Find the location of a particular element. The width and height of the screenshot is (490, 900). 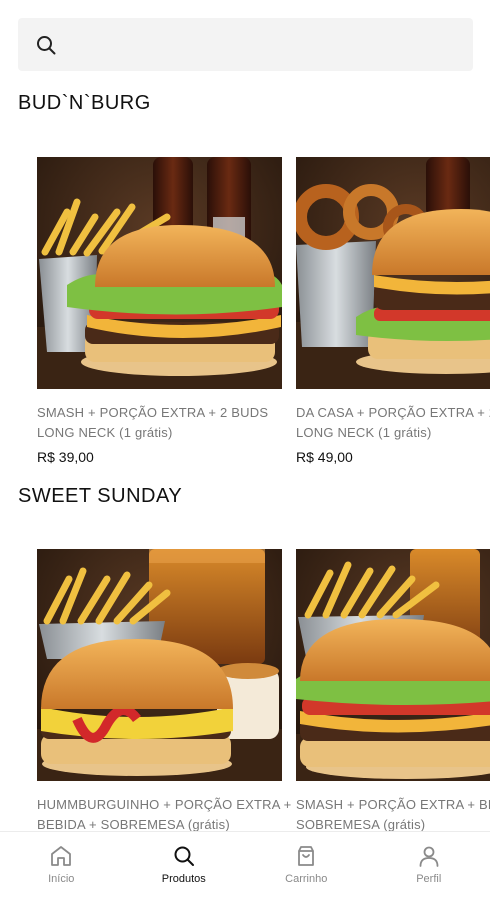

section-title: SWEET SUNDAY is located at coordinates (100, 496).